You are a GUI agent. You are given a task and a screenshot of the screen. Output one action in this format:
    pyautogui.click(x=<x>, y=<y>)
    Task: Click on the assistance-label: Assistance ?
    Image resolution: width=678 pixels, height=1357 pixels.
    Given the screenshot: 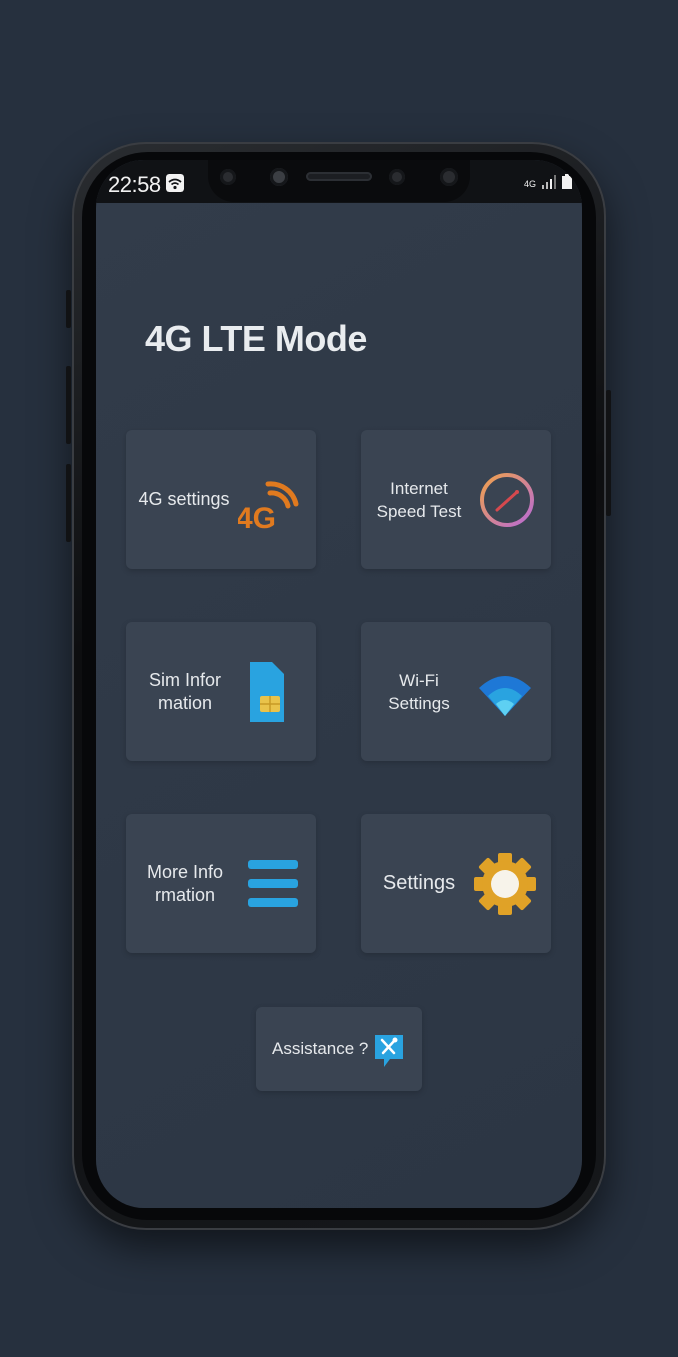 What is the action you would take?
    pyautogui.click(x=320, y=1048)
    